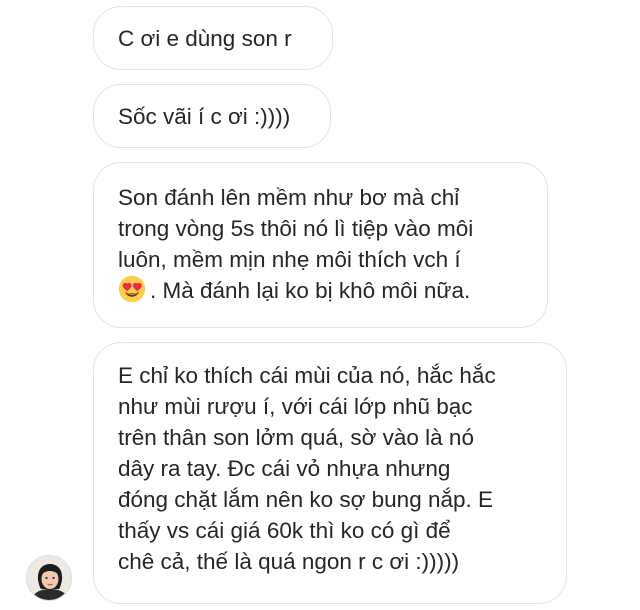 The width and height of the screenshot is (640, 610). I want to click on sender-avatar, so click(49, 578).